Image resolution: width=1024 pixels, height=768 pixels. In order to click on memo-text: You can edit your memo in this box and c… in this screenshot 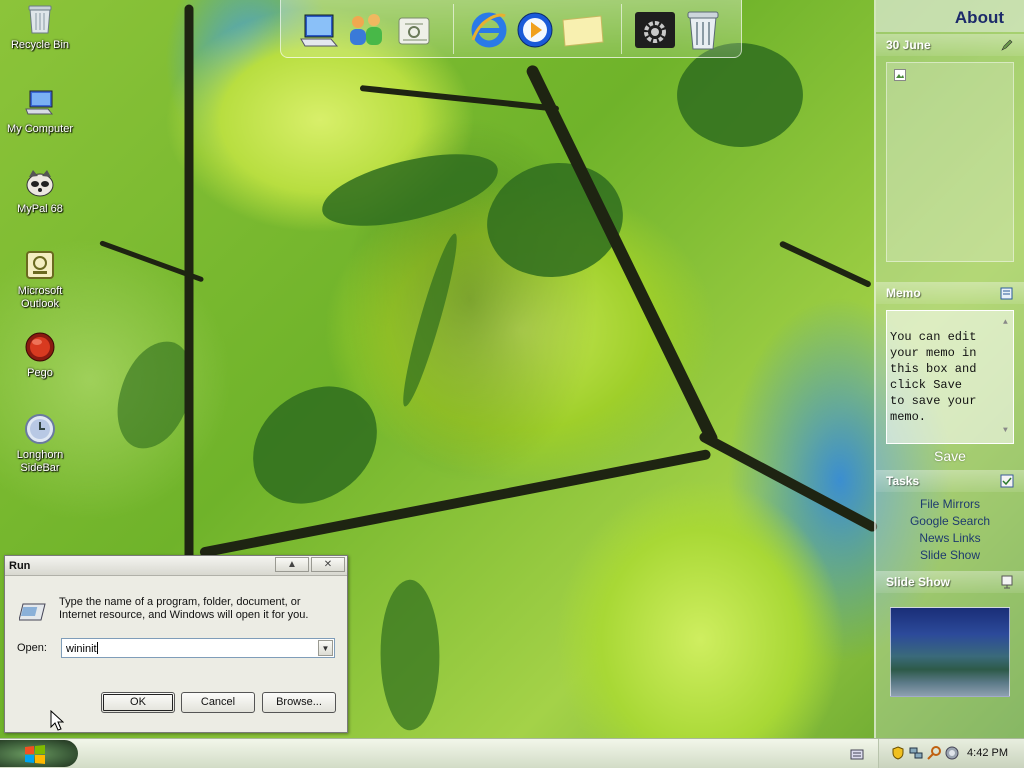, I will do `click(933, 377)`.